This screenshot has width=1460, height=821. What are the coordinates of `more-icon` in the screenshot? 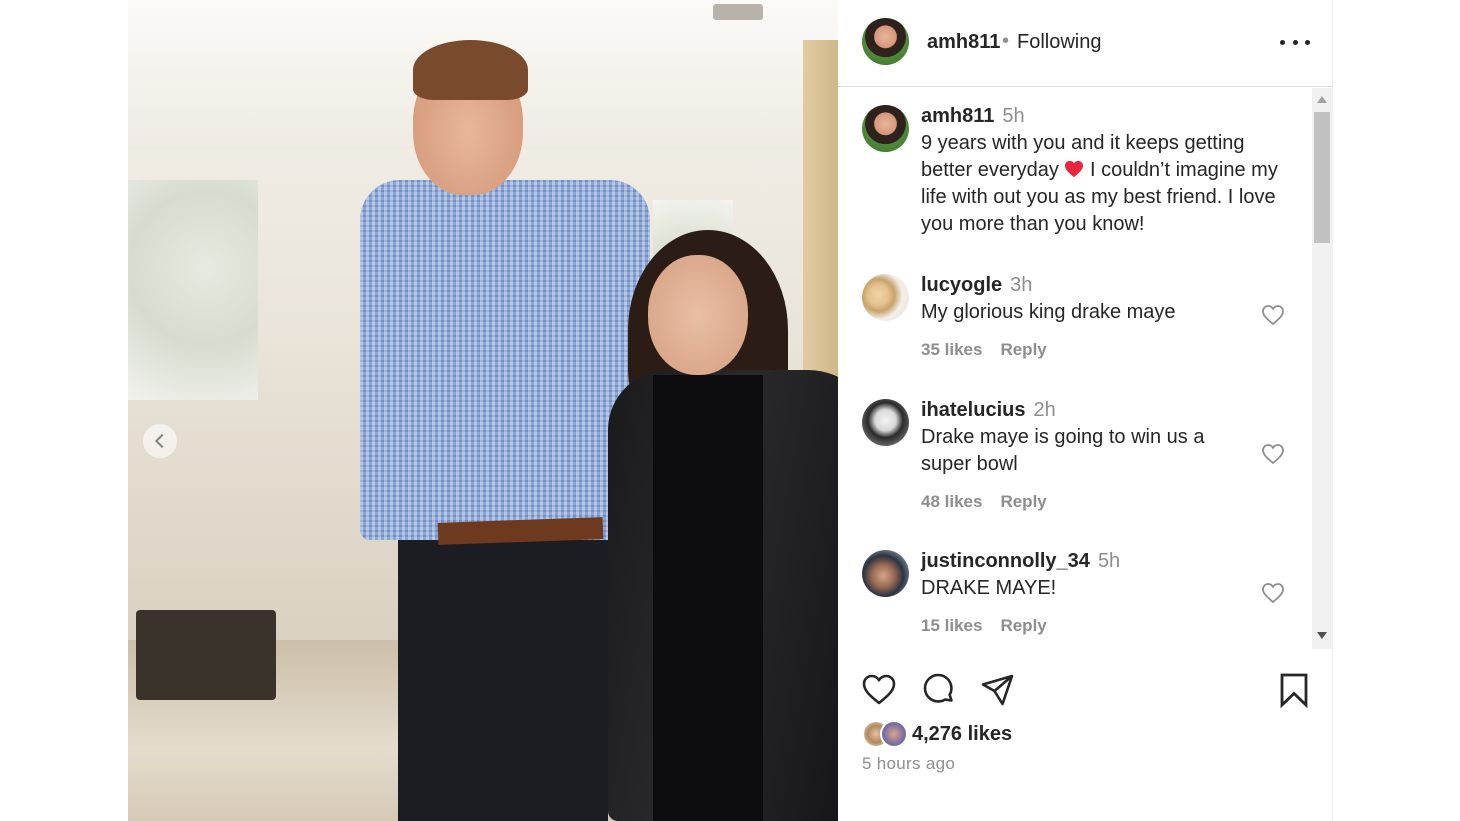 It's located at (1295, 42).